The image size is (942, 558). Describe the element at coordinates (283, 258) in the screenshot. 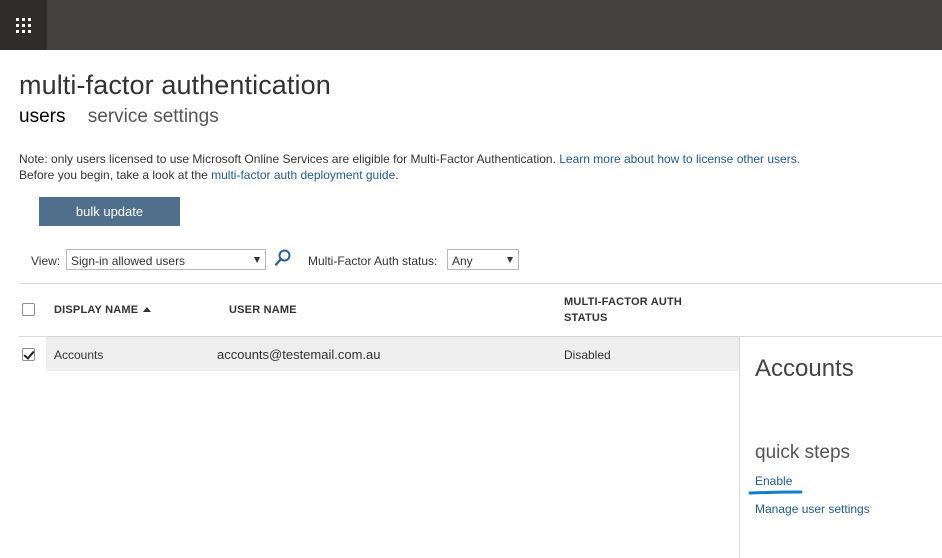

I see `search-icon` at that location.